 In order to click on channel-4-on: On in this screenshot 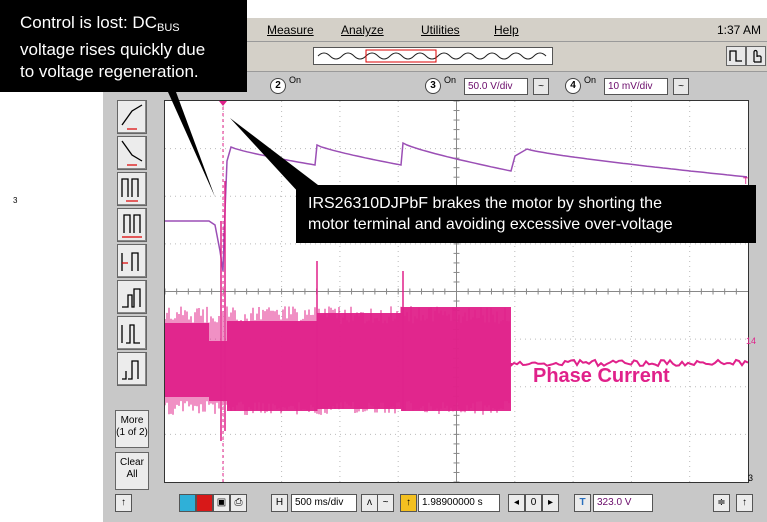, I will do `click(590, 80)`.